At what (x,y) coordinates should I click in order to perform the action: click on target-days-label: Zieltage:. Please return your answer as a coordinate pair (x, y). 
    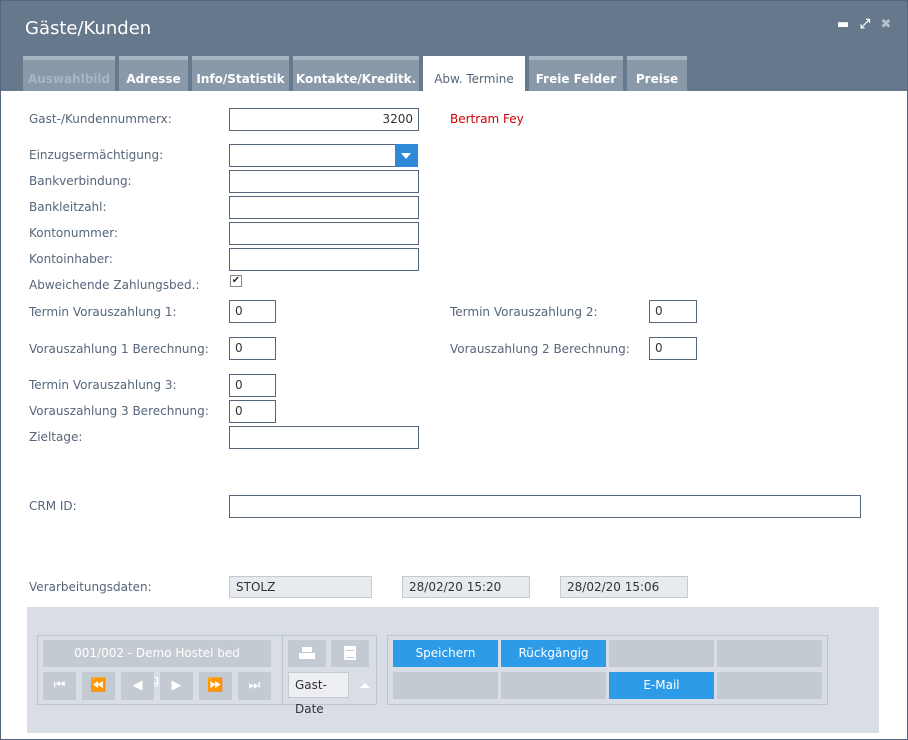
    Looking at the image, I should click on (56, 437).